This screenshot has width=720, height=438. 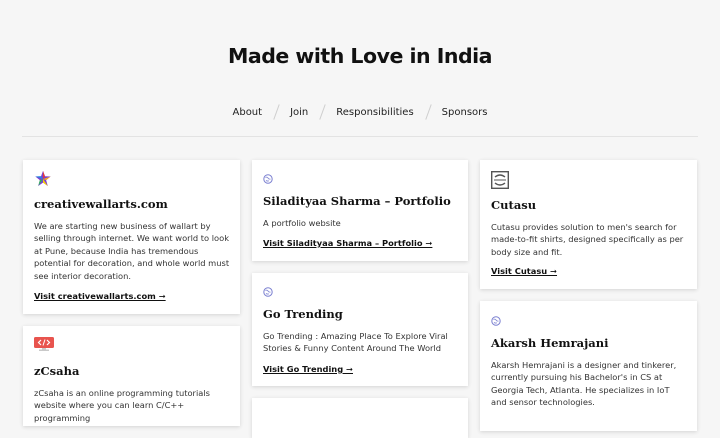 I want to click on card-title: zCsaha, so click(x=133, y=371).